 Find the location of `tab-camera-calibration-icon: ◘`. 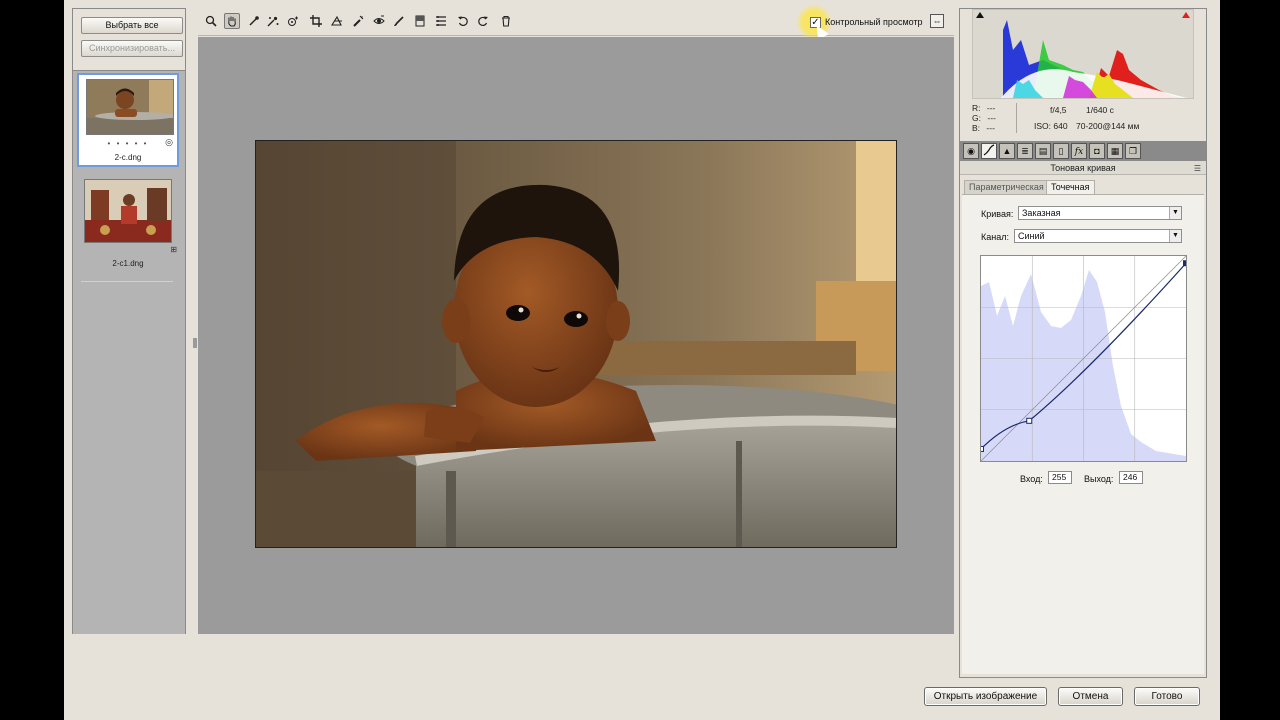

tab-camera-calibration-icon: ◘ is located at coordinates (1097, 151).